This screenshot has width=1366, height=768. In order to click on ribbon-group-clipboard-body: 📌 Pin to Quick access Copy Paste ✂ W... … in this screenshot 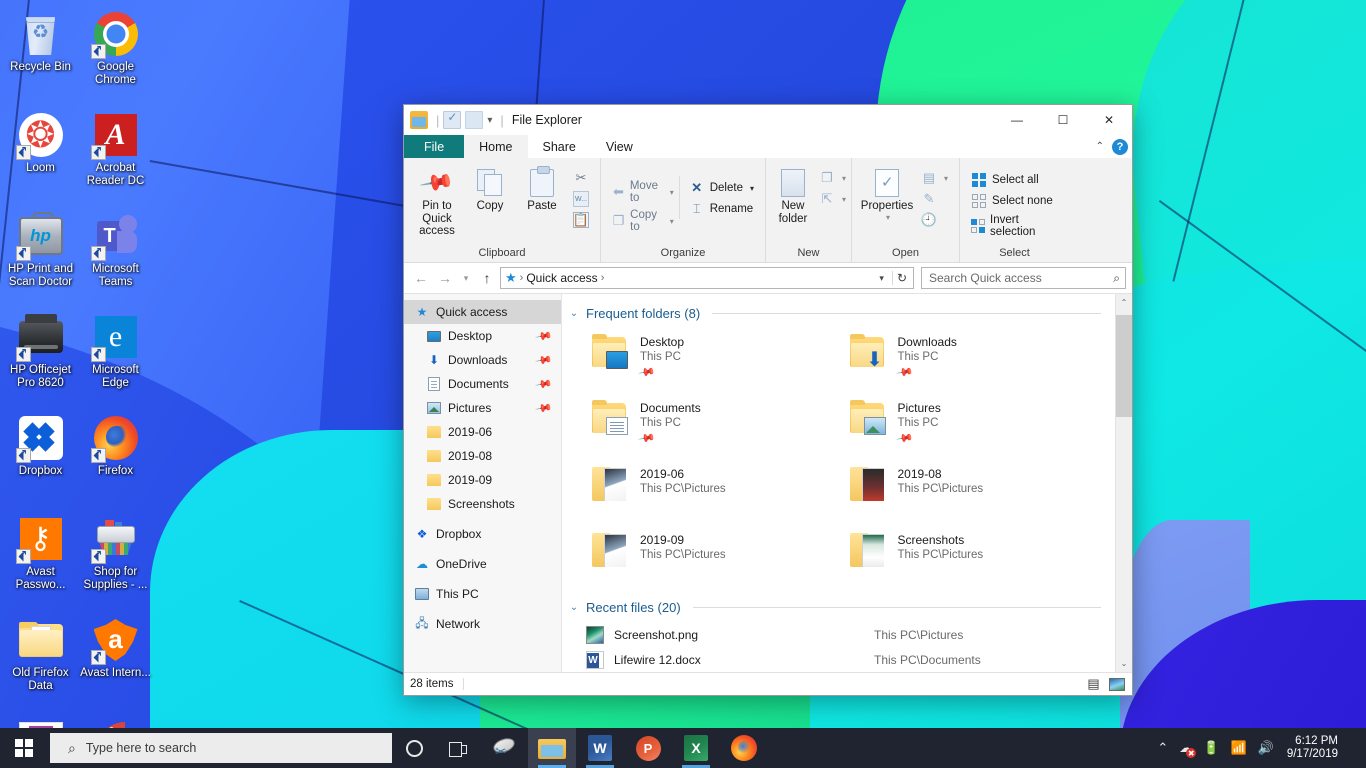, I will do `click(502, 204)`.